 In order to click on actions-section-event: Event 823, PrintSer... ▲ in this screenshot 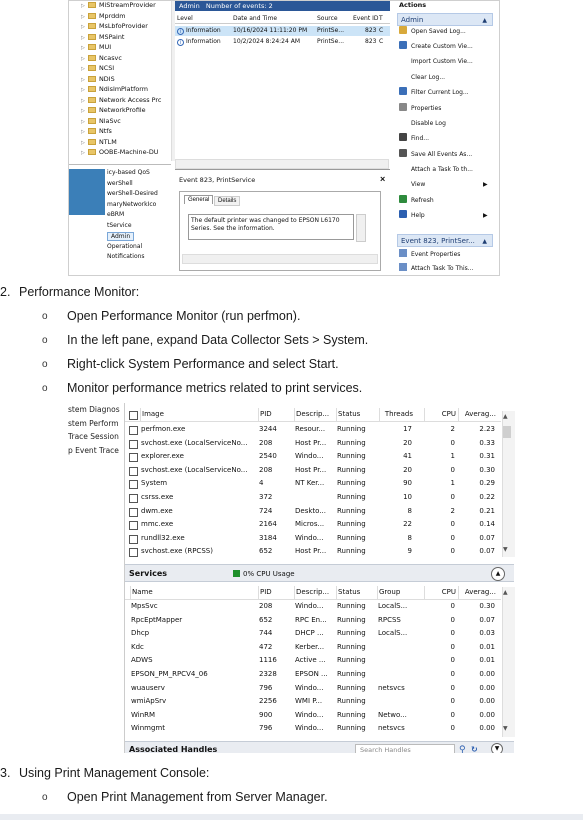, I will do `click(445, 240)`.